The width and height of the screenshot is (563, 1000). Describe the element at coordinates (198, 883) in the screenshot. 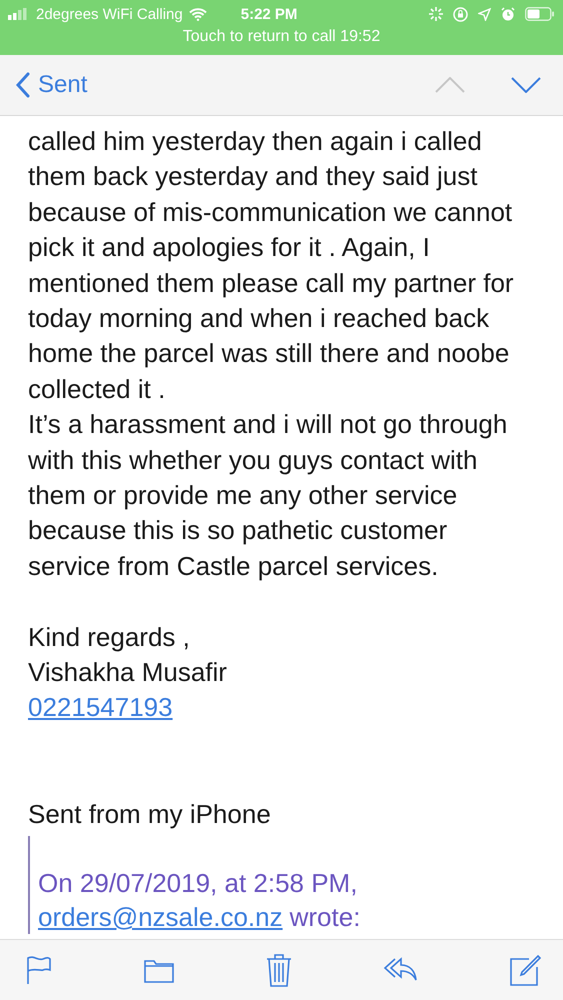

I see `quote-header: On 29/07/2019, at 2:58 PM,` at that location.